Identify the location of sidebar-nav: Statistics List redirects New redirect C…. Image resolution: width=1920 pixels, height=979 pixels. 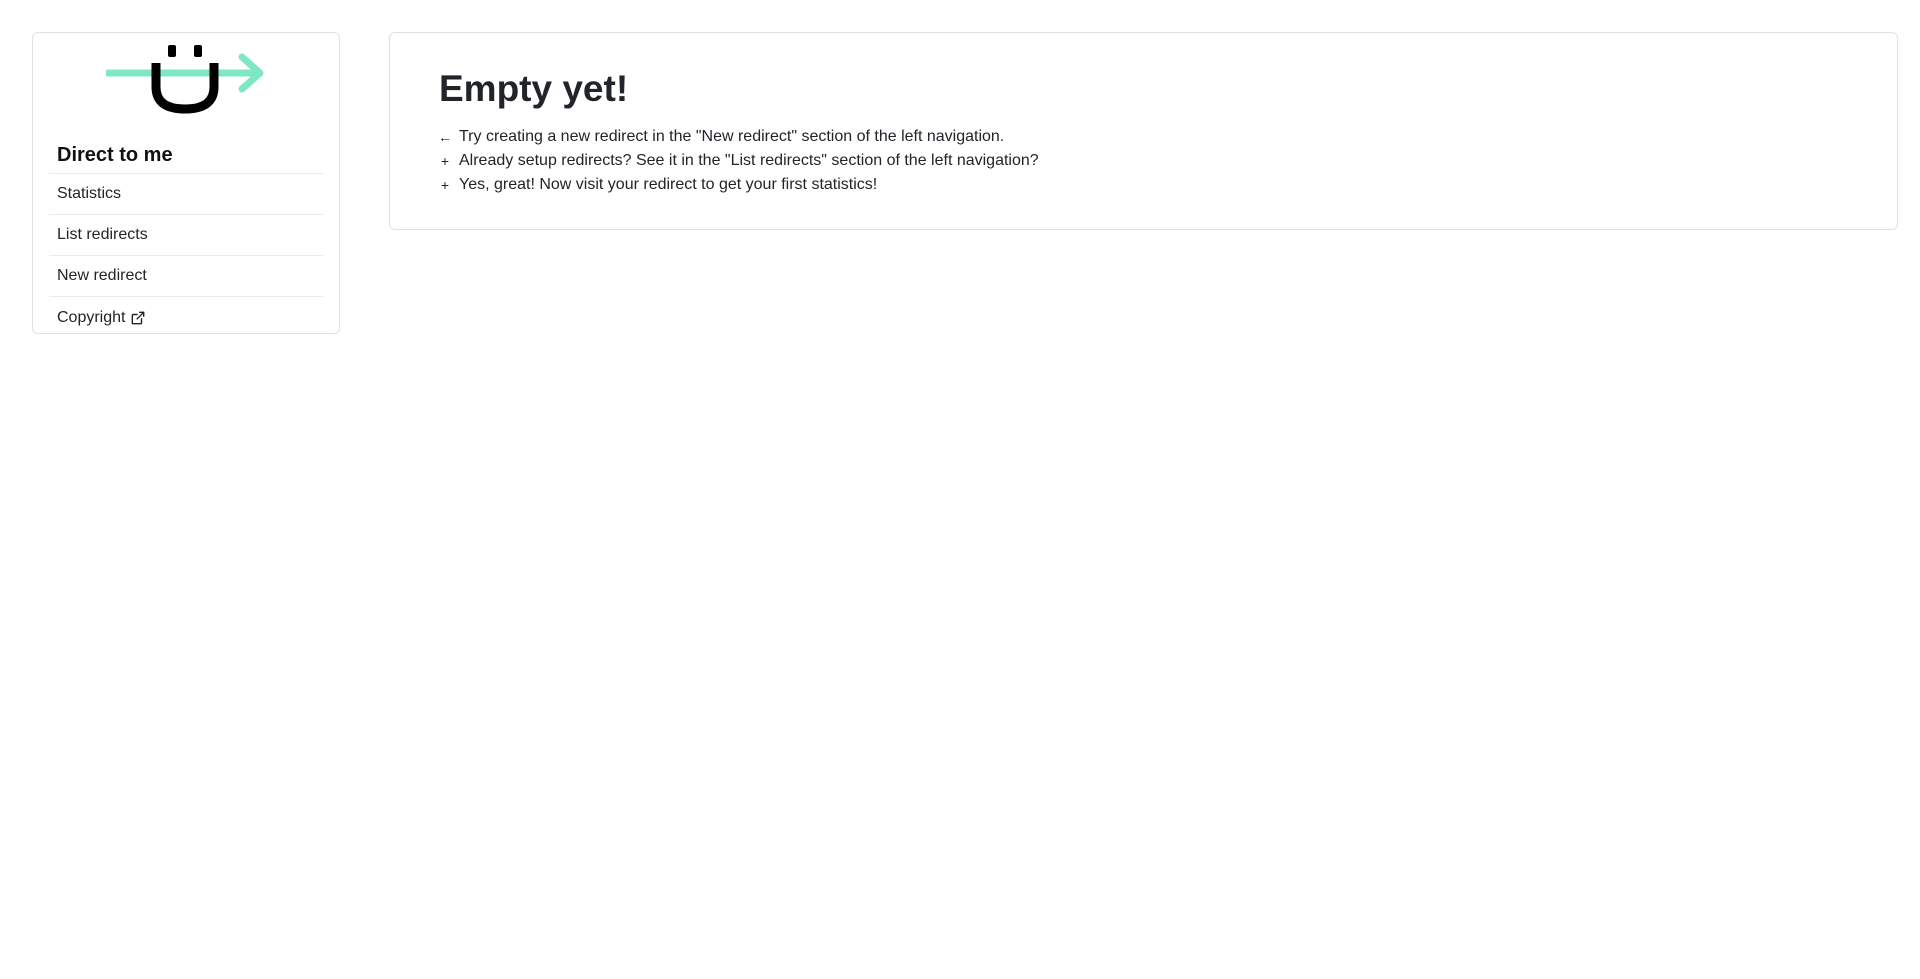
(186, 256).